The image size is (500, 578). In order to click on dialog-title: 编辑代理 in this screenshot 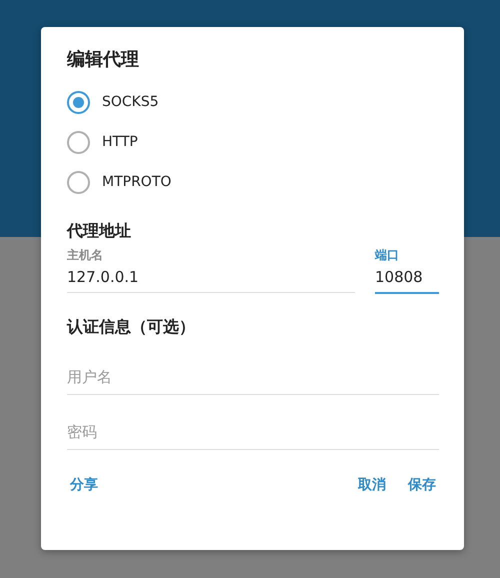, I will do `click(103, 60)`.